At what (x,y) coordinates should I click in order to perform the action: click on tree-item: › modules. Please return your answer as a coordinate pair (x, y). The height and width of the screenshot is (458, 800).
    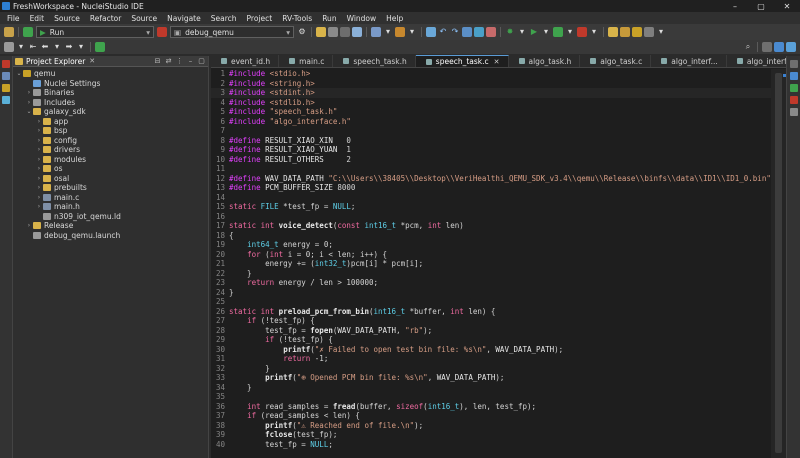
    Looking at the image, I should click on (110, 160).